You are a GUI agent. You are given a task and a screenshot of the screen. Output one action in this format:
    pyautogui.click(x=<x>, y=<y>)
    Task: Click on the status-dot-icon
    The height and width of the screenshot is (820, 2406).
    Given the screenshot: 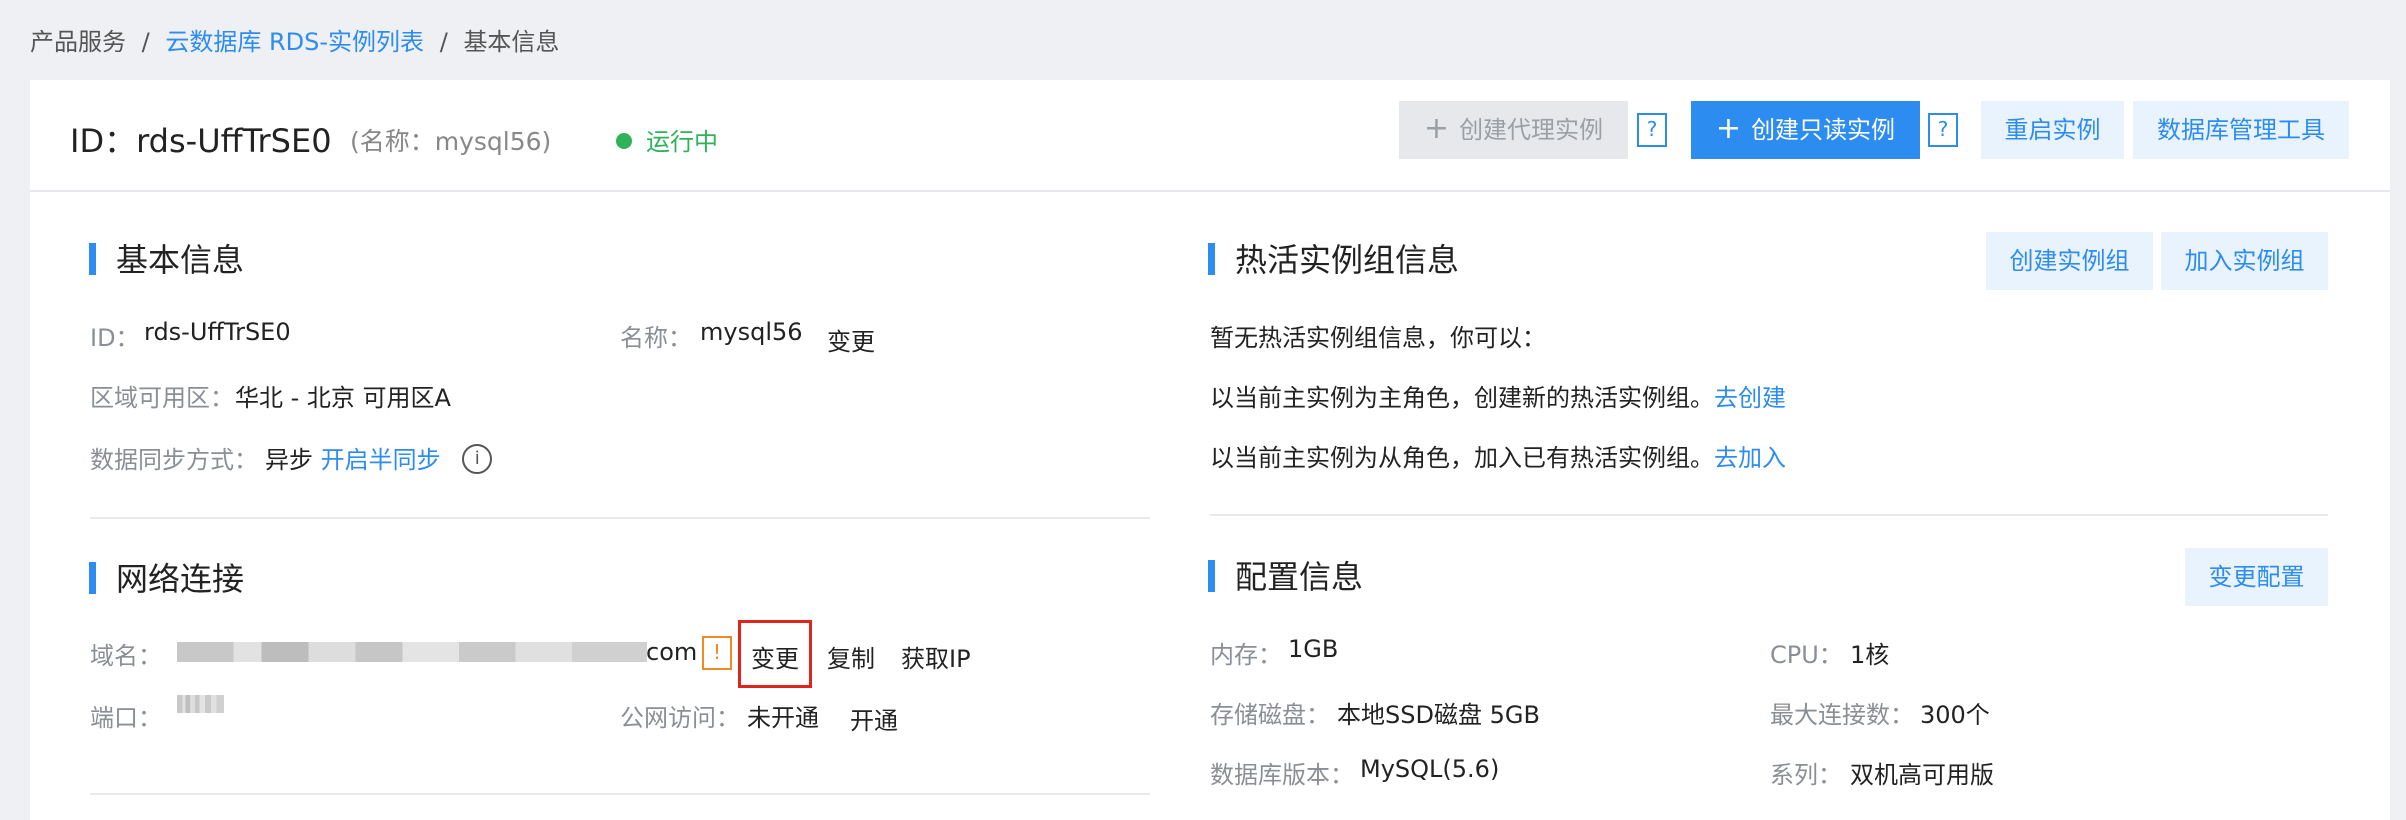 What is the action you would take?
    pyautogui.click(x=624, y=141)
    